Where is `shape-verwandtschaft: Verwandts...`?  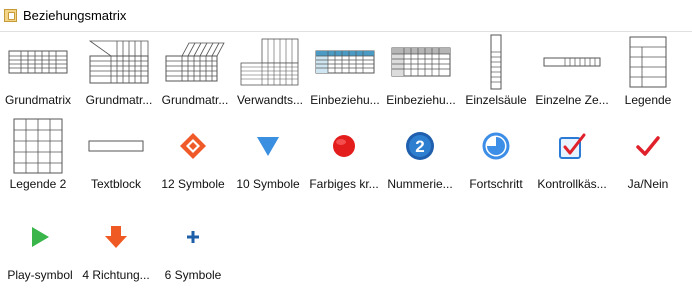
shape-verwandtschaft: Verwandts... is located at coordinates (270, 71).